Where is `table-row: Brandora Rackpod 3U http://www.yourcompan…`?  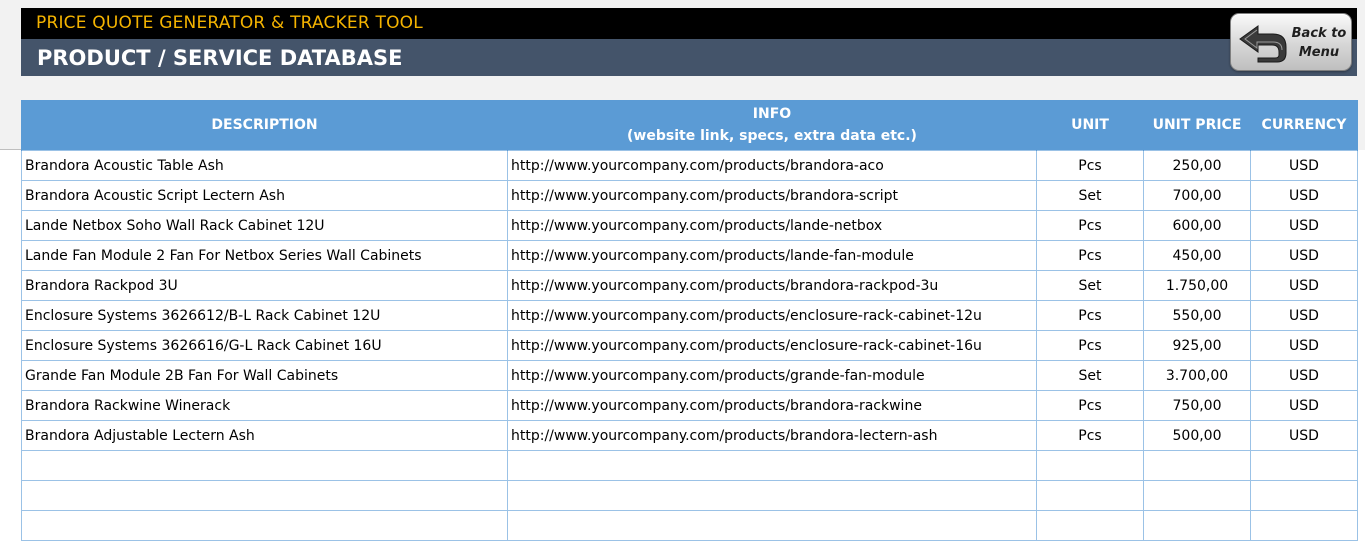
table-row: Brandora Rackpod 3U http://www.yourcompan… is located at coordinates (689, 285).